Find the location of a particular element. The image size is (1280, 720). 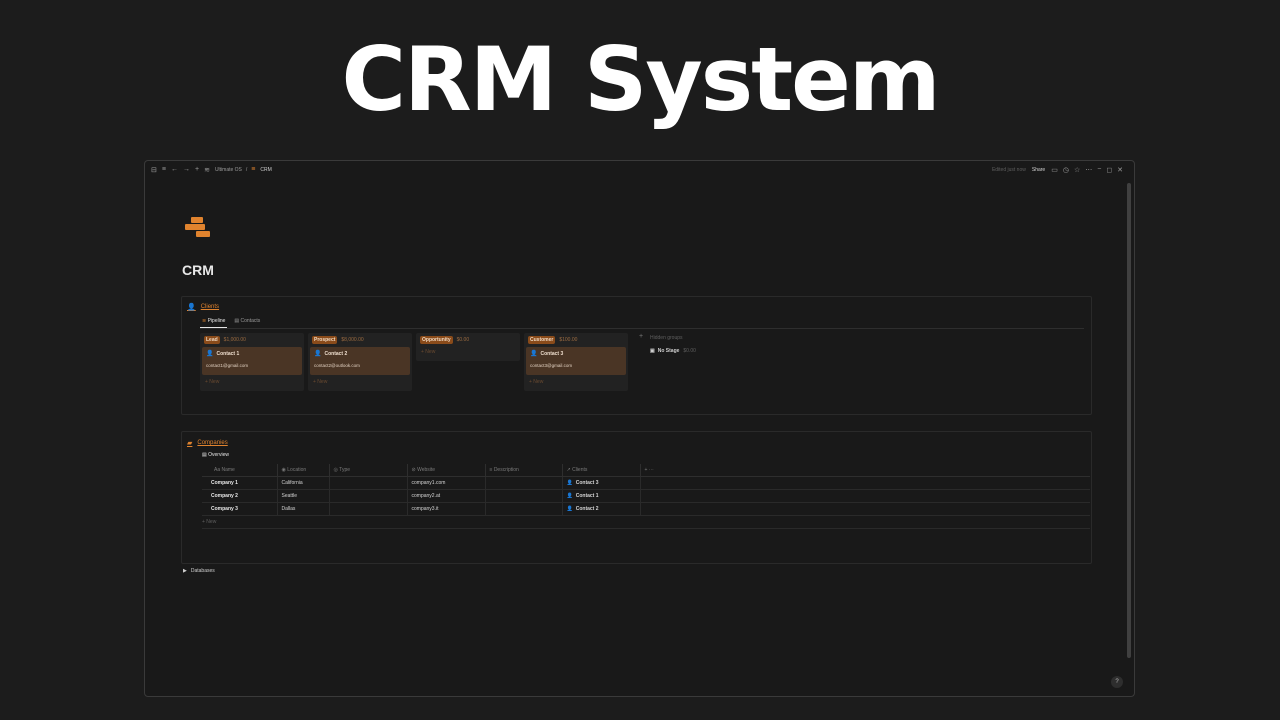

edited-status: Edited just now is located at coordinates (1008, 169).